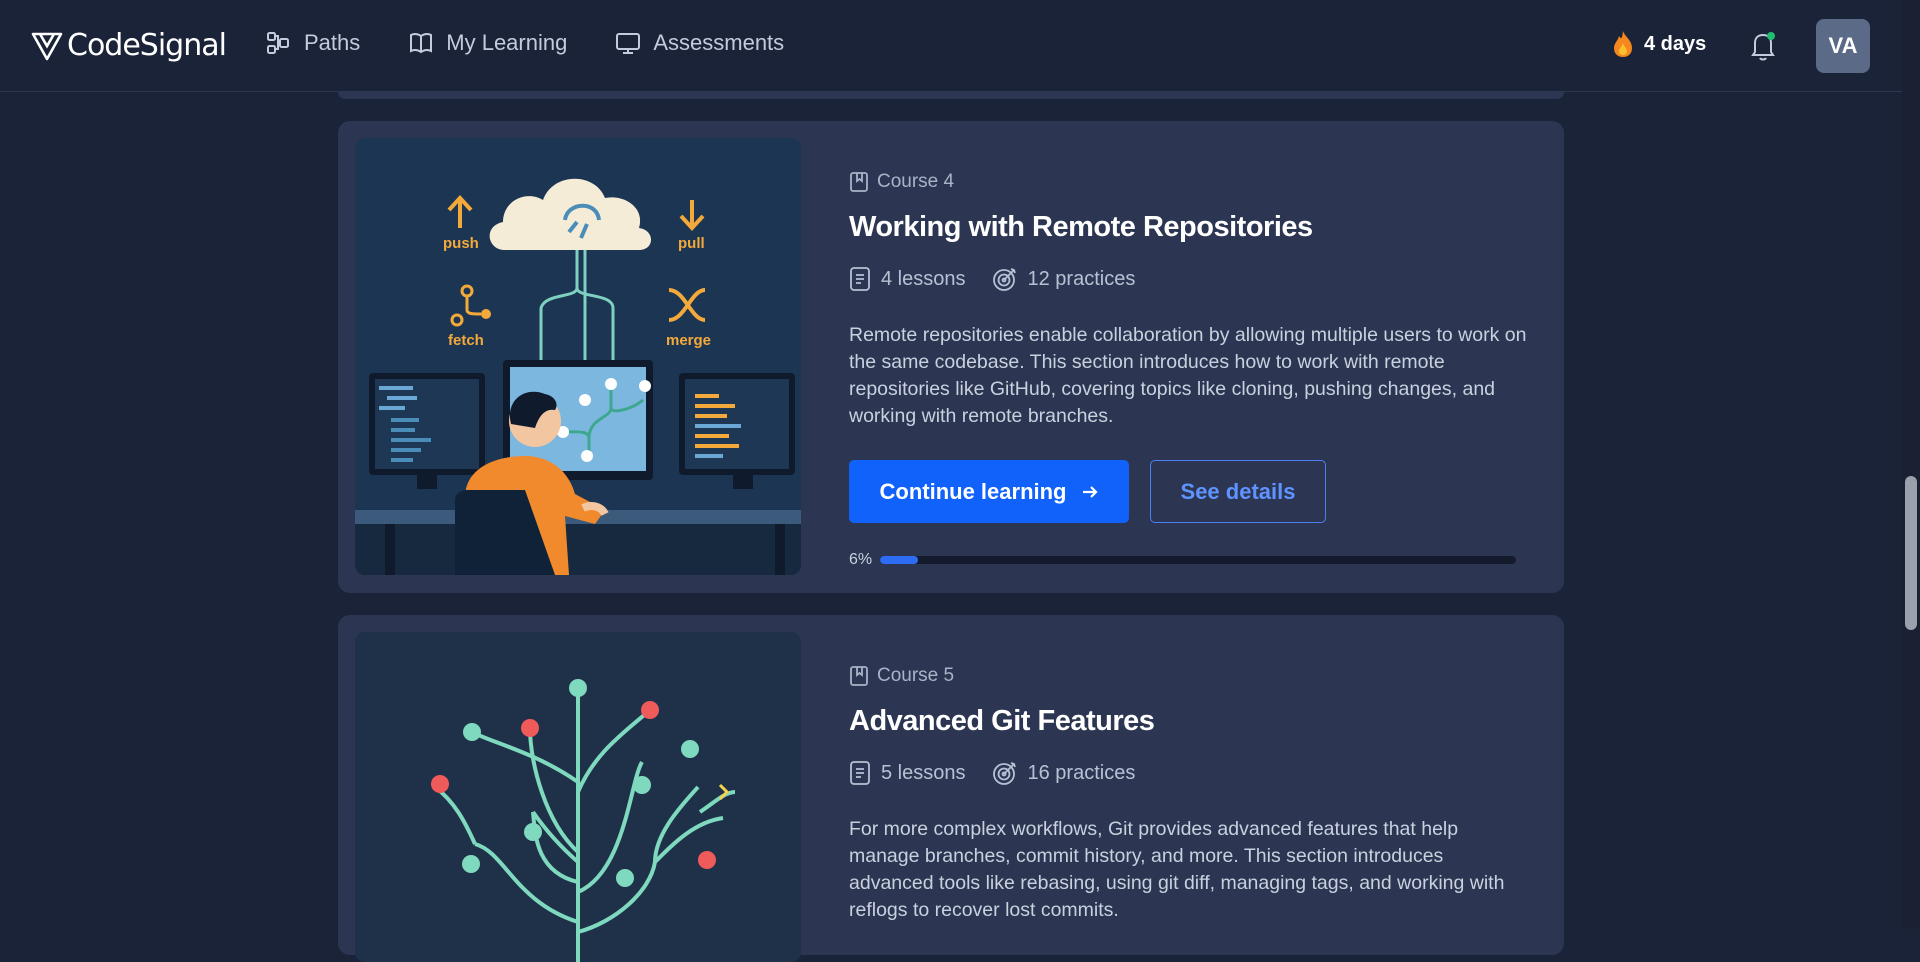 This screenshot has width=1920, height=962. I want to click on merge-label: merge, so click(688, 340).